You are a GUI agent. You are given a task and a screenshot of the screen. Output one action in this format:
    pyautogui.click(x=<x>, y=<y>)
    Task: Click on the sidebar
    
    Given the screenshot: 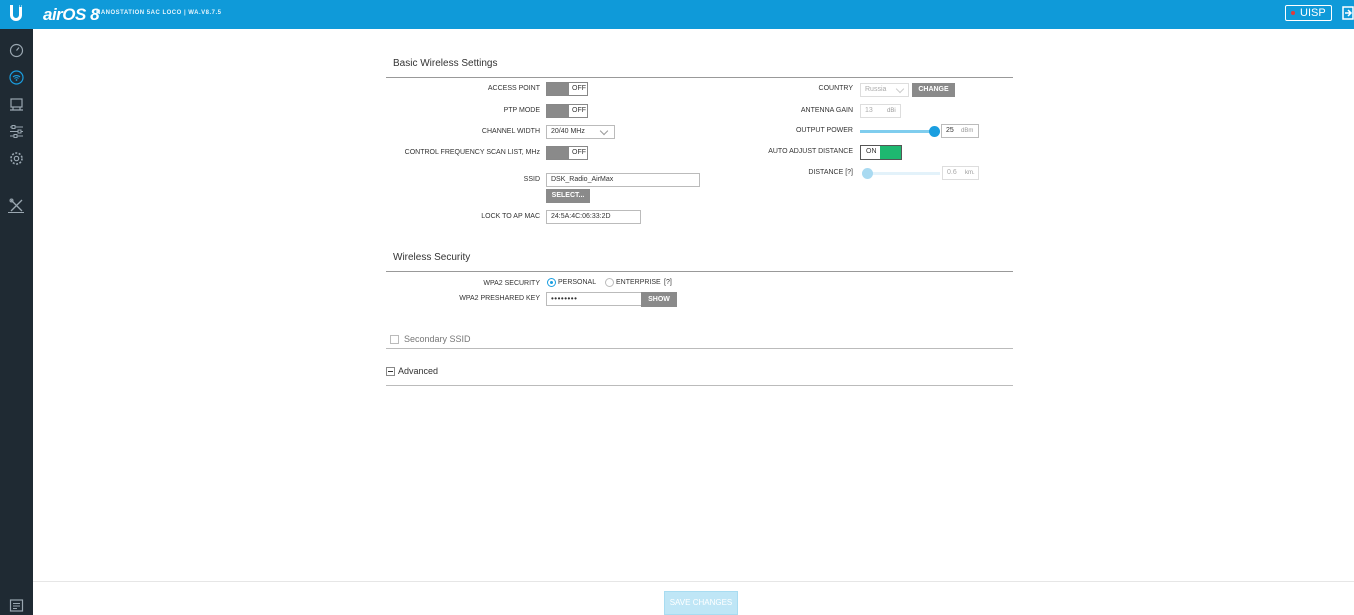 What is the action you would take?
    pyautogui.click(x=16, y=322)
    